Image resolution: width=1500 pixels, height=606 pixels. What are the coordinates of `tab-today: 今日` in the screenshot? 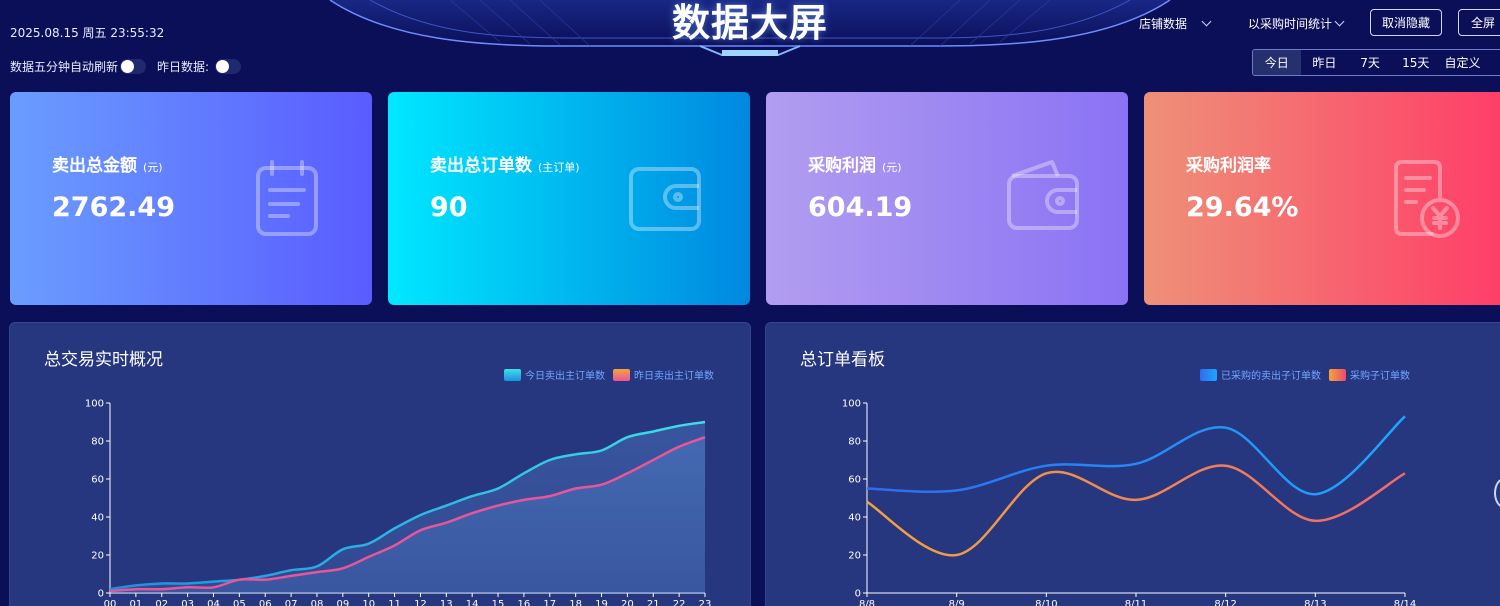 It's located at (1277, 62).